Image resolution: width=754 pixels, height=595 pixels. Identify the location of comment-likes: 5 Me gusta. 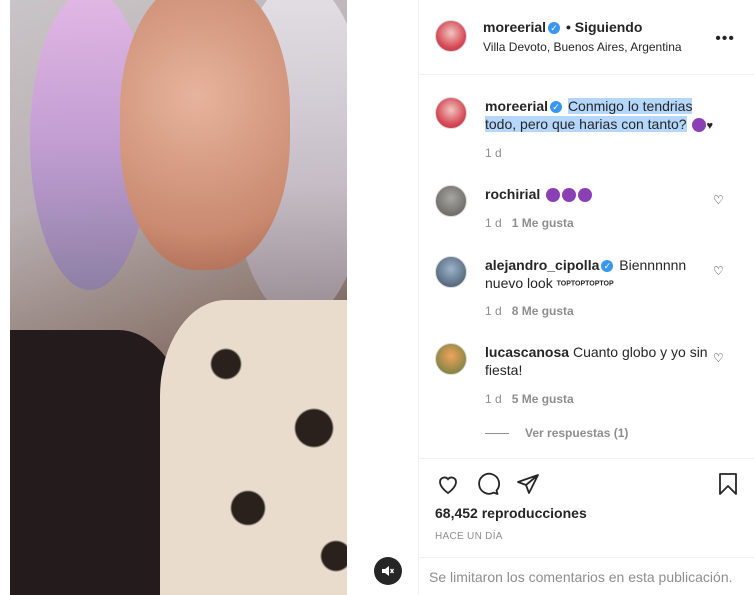
(543, 399).